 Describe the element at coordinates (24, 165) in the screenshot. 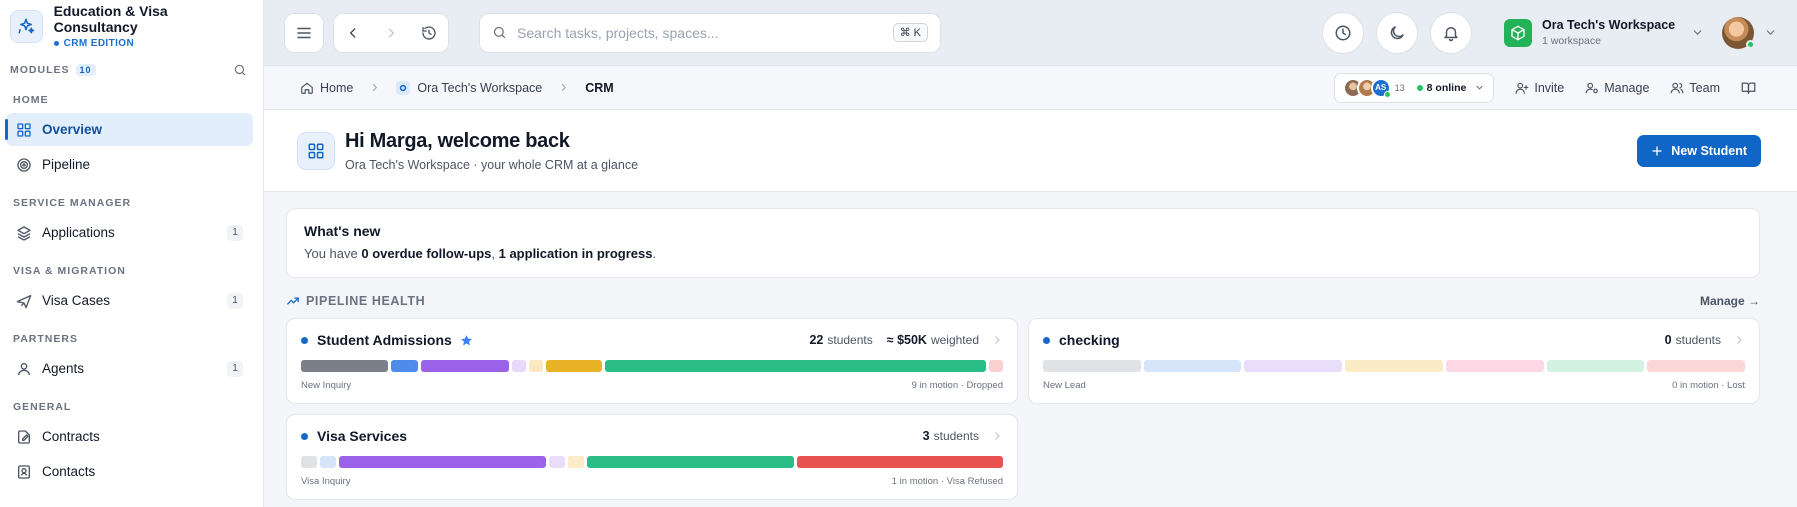

I see `target-icon` at that location.